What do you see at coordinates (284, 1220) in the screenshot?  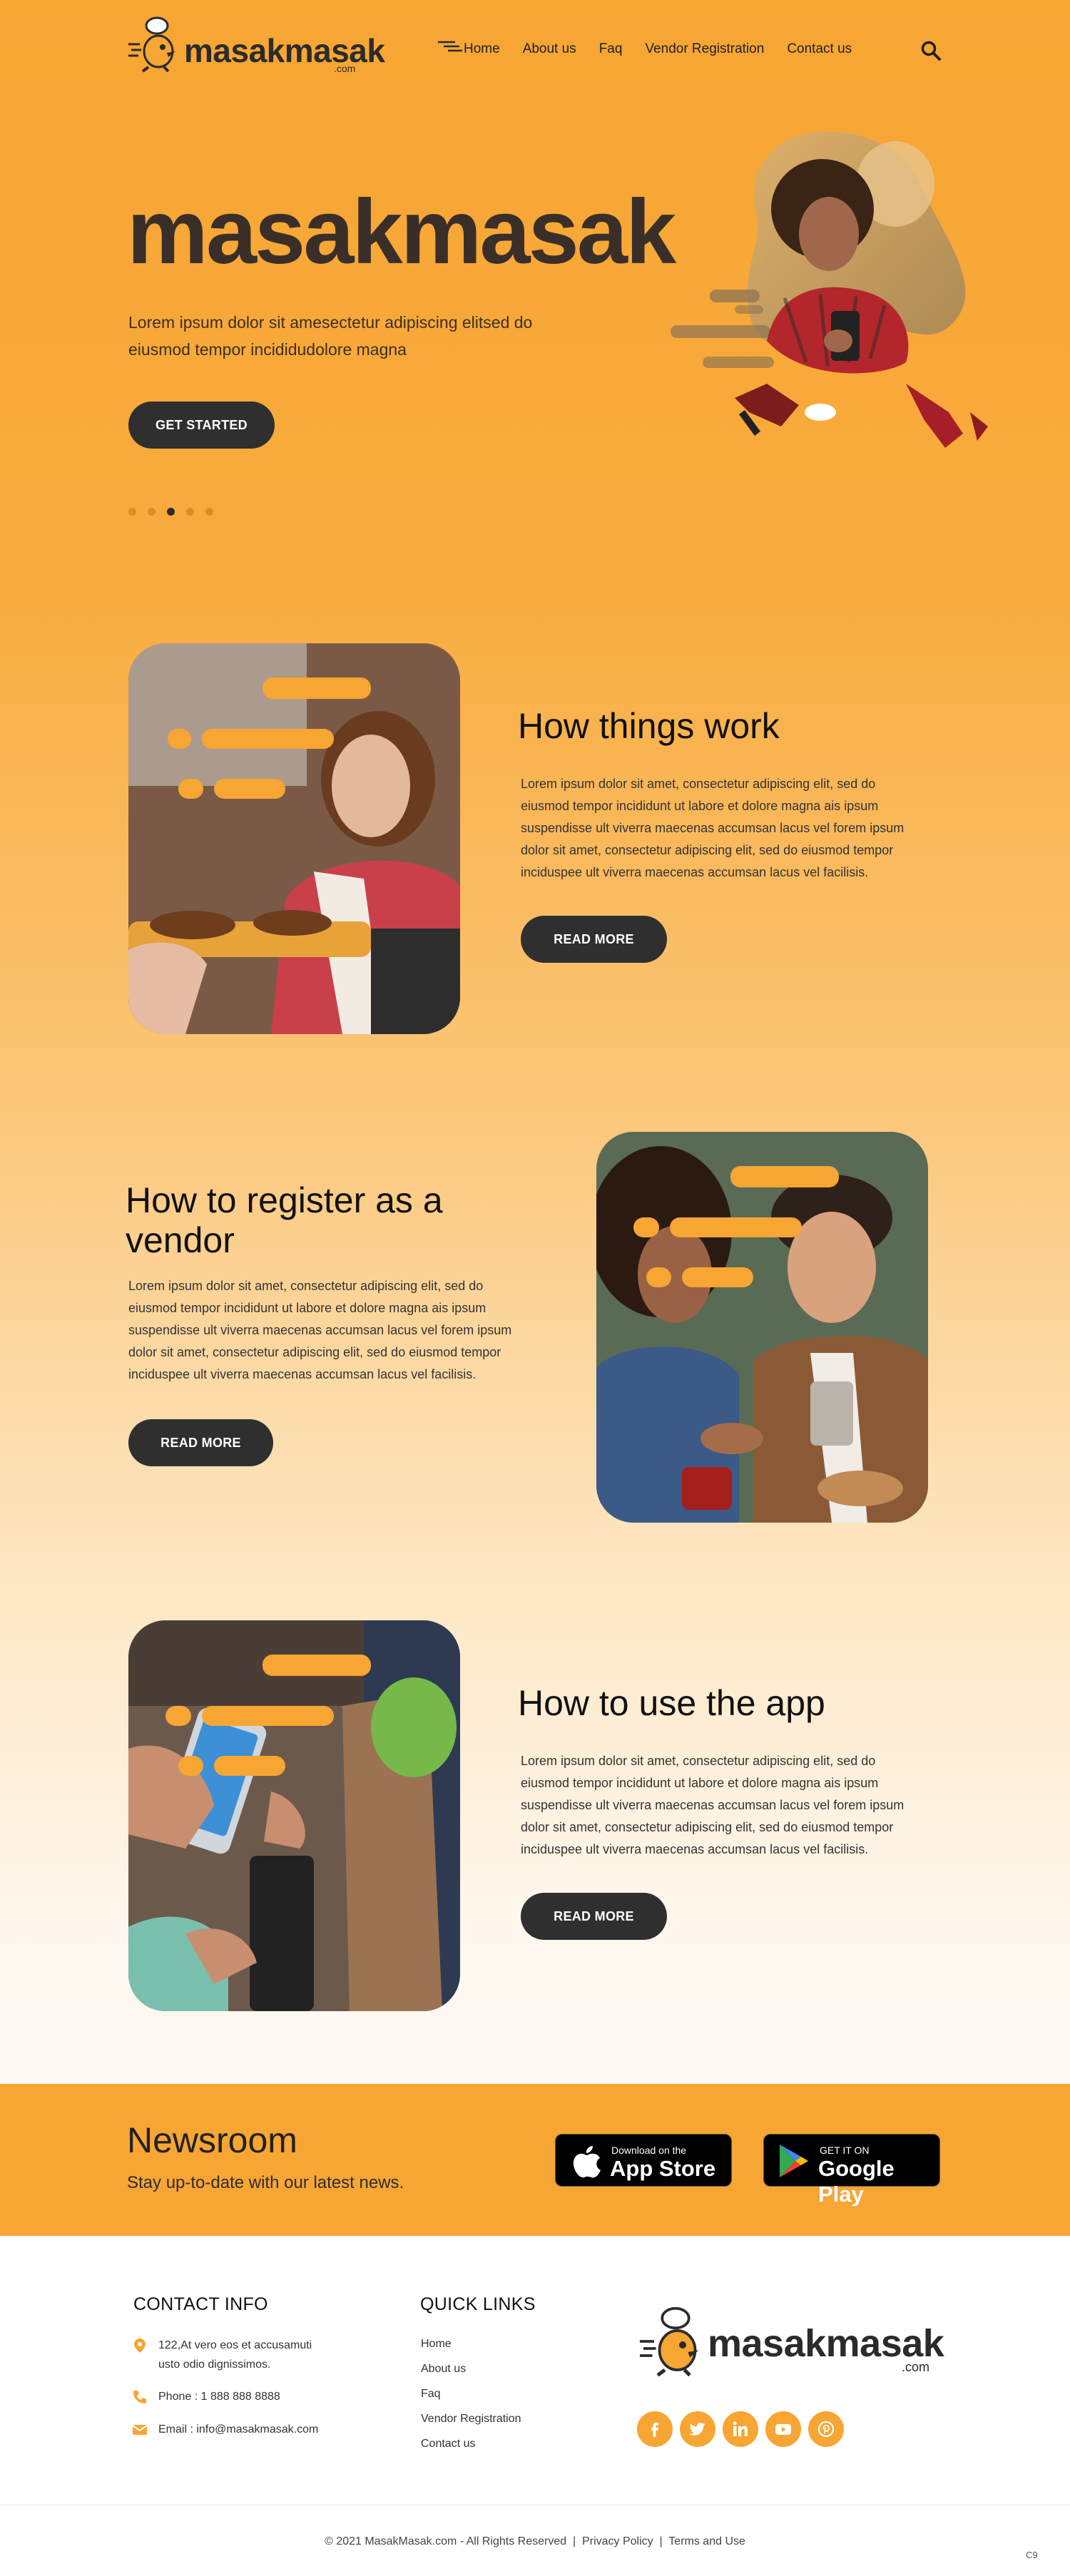 I see `feature-2-title: How to register as a vendor` at bounding box center [284, 1220].